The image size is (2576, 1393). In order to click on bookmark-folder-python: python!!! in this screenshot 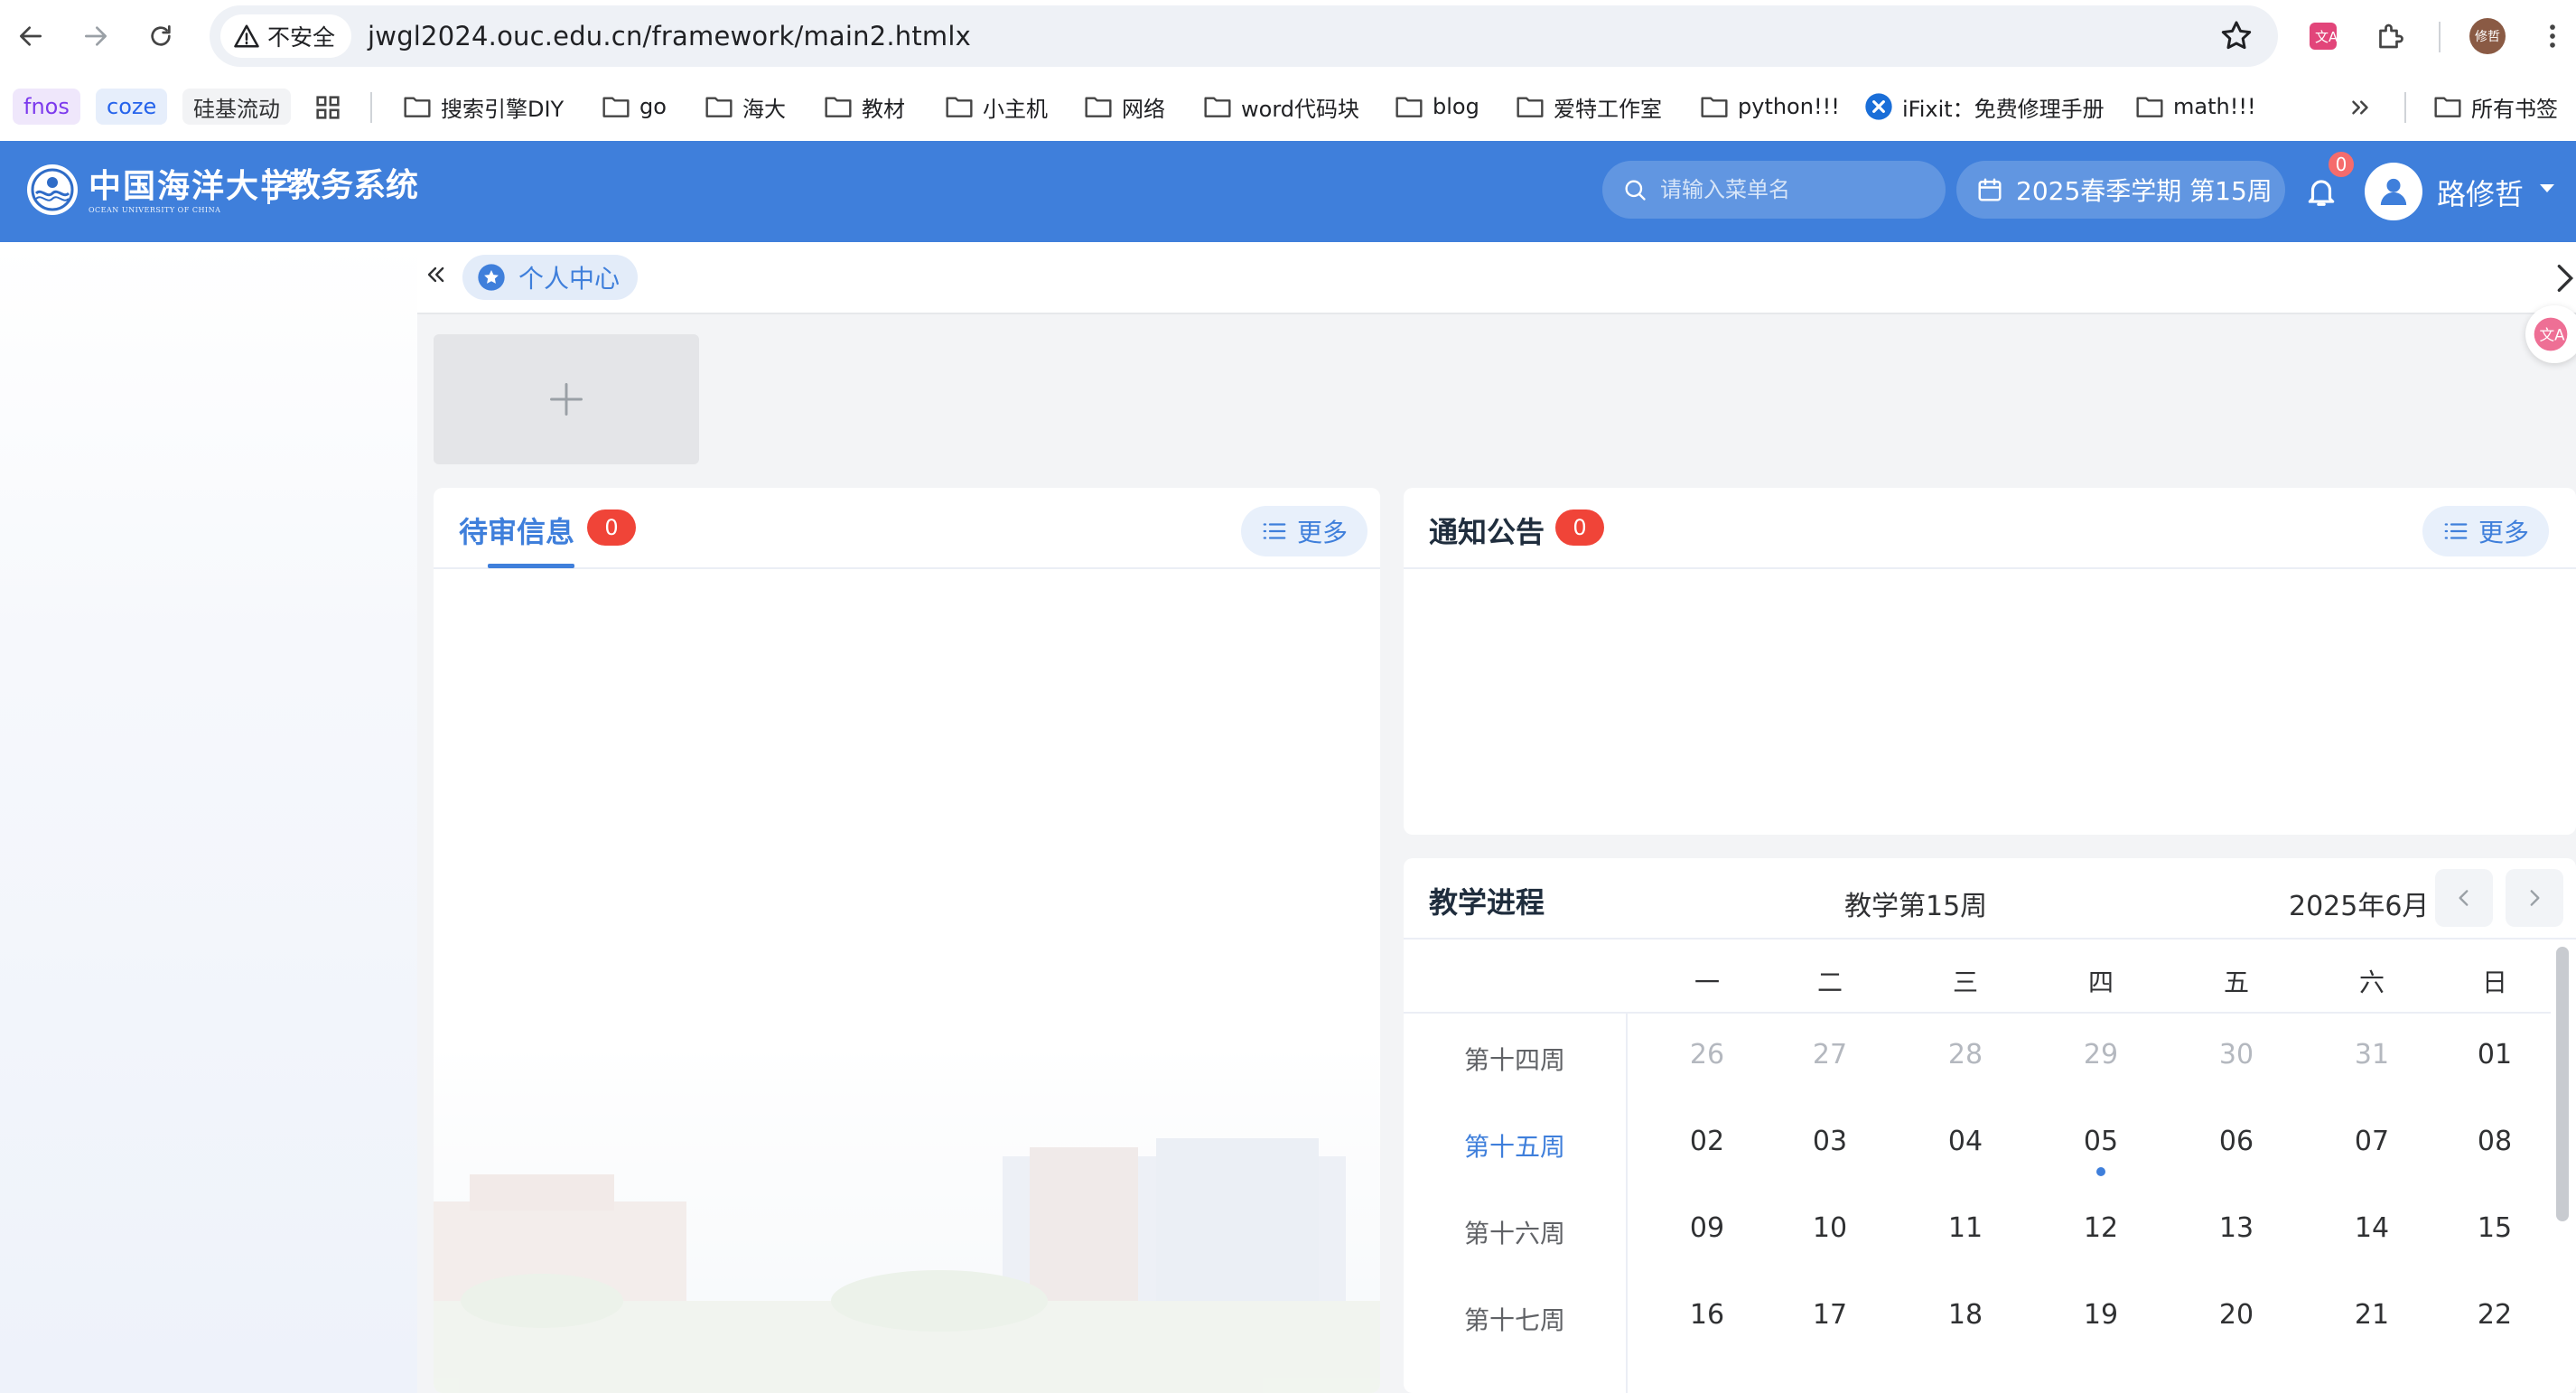, I will do `click(1770, 106)`.